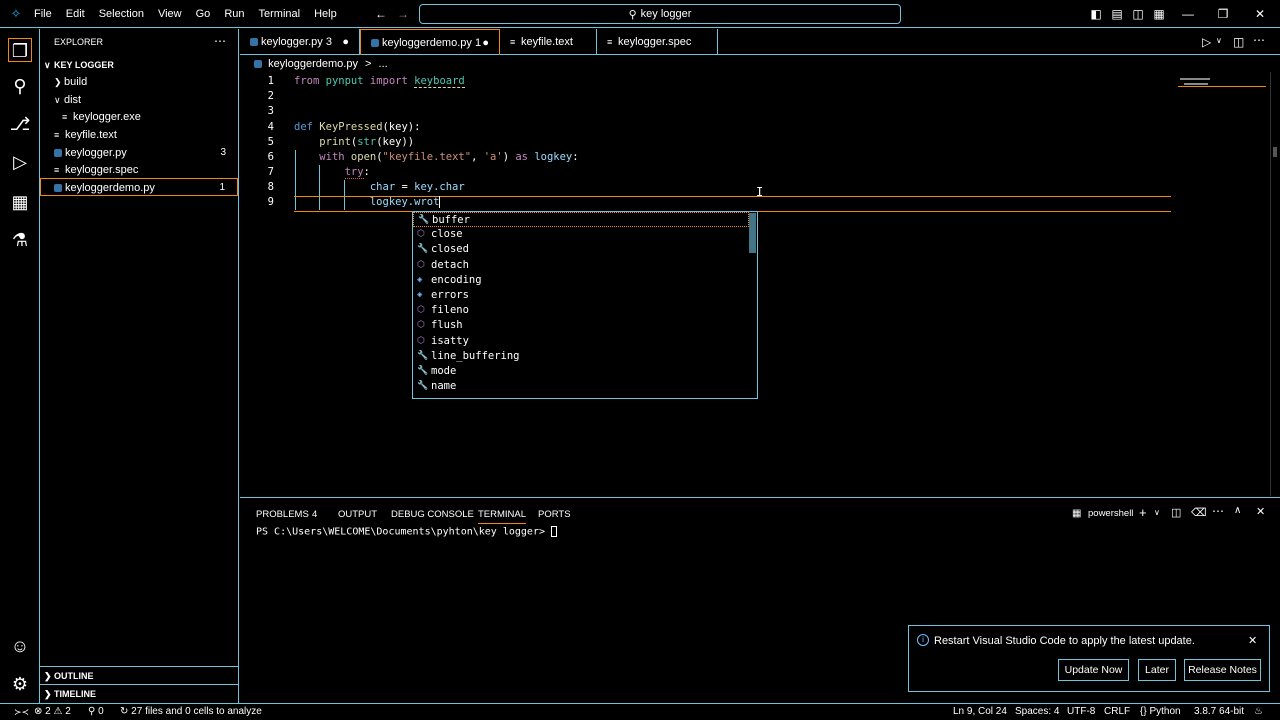 This screenshot has width=1280, height=720. What do you see at coordinates (1176, 512) in the screenshot?
I see `split-terminal-icon: ◫` at bounding box center [1176, 512].